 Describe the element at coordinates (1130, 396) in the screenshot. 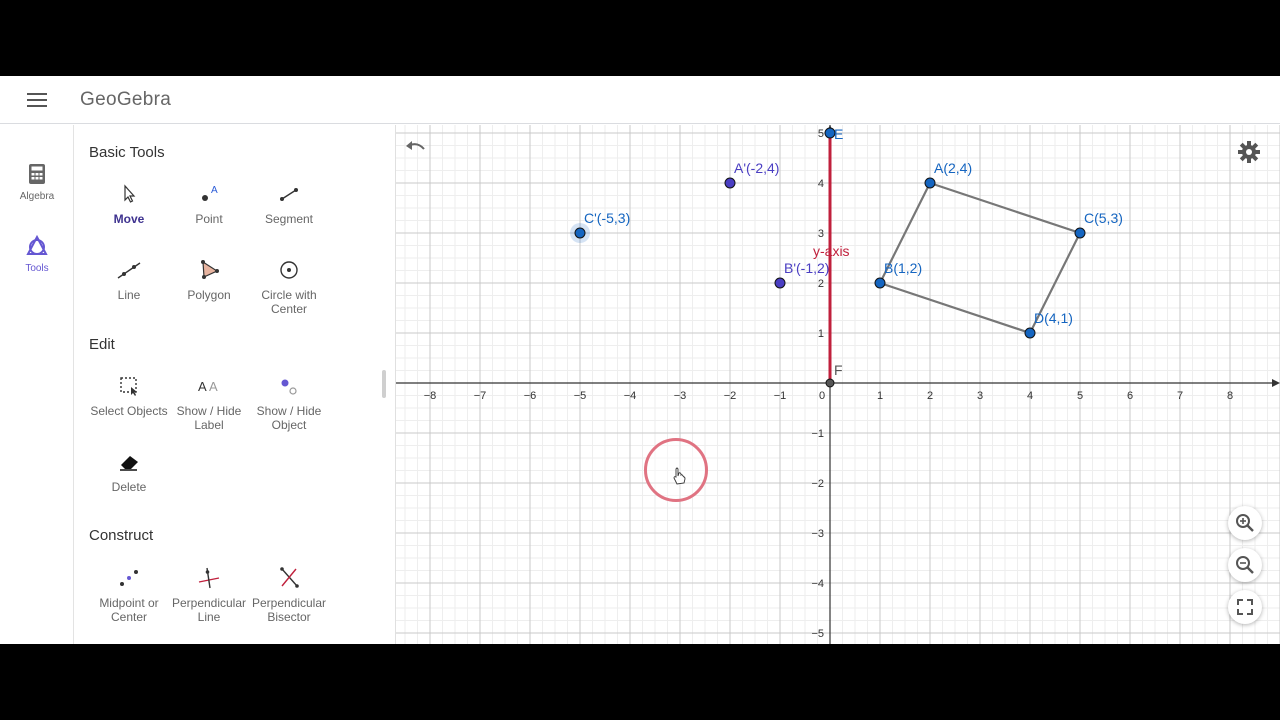

I see `x-tick-label: 6` at that location.